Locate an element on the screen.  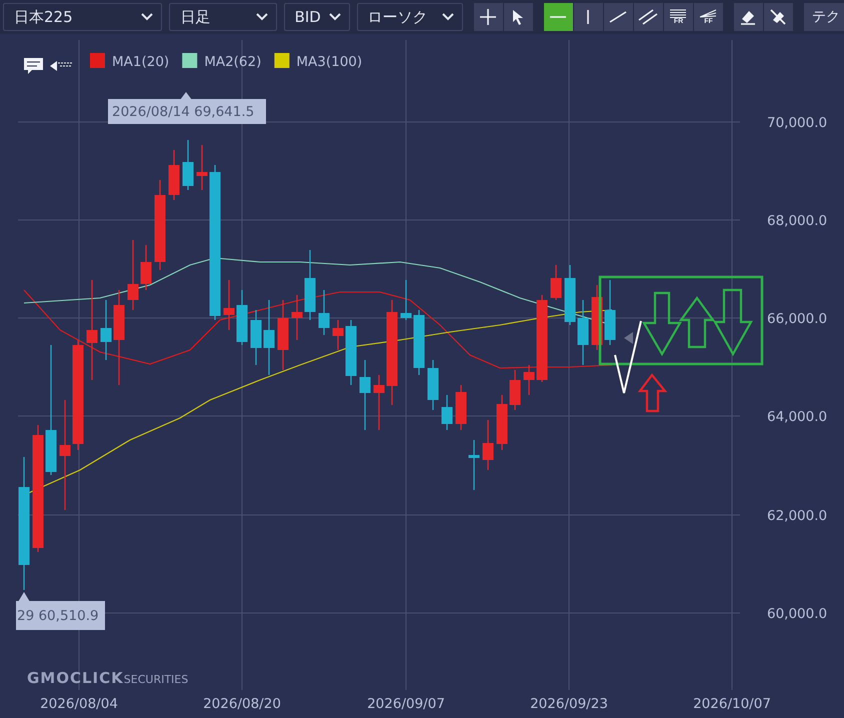
legend-label: MA1(20) is located at coordinates (141, 62).